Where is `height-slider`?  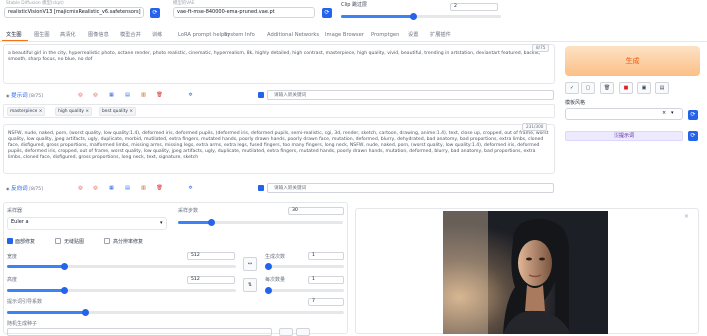 height-slider is located at coordinates (121, 290).